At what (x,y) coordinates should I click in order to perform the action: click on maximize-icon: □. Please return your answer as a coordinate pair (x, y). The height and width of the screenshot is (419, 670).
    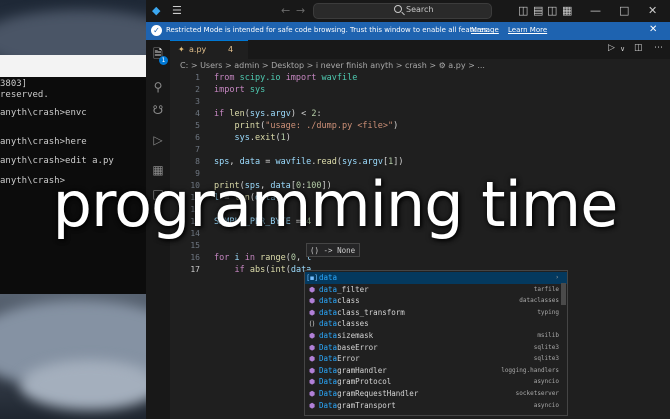
    Looking at the image, I should click on (624, 11).